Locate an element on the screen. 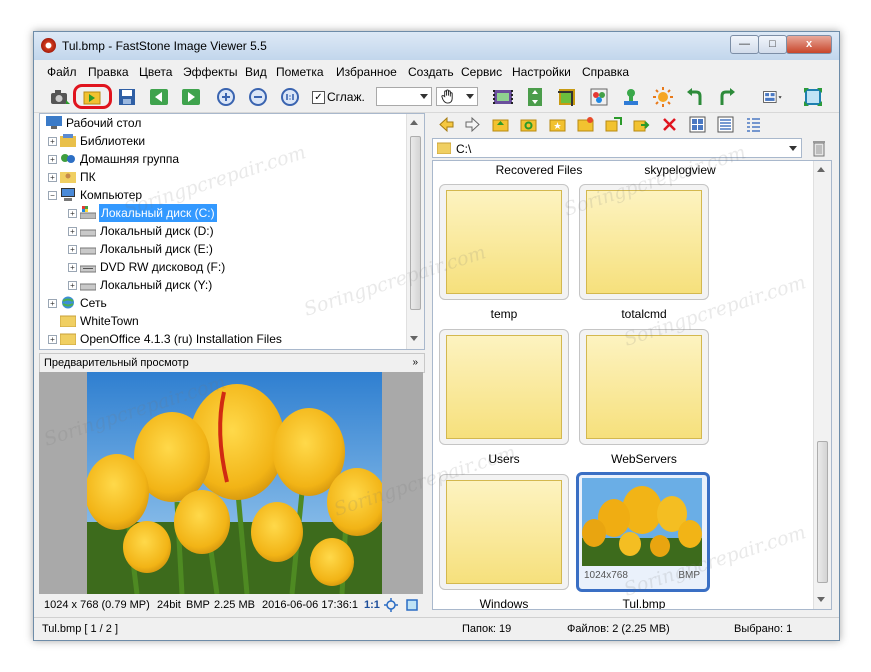  tree-item-label: WhiteTown is located at coordinates (109, 321).